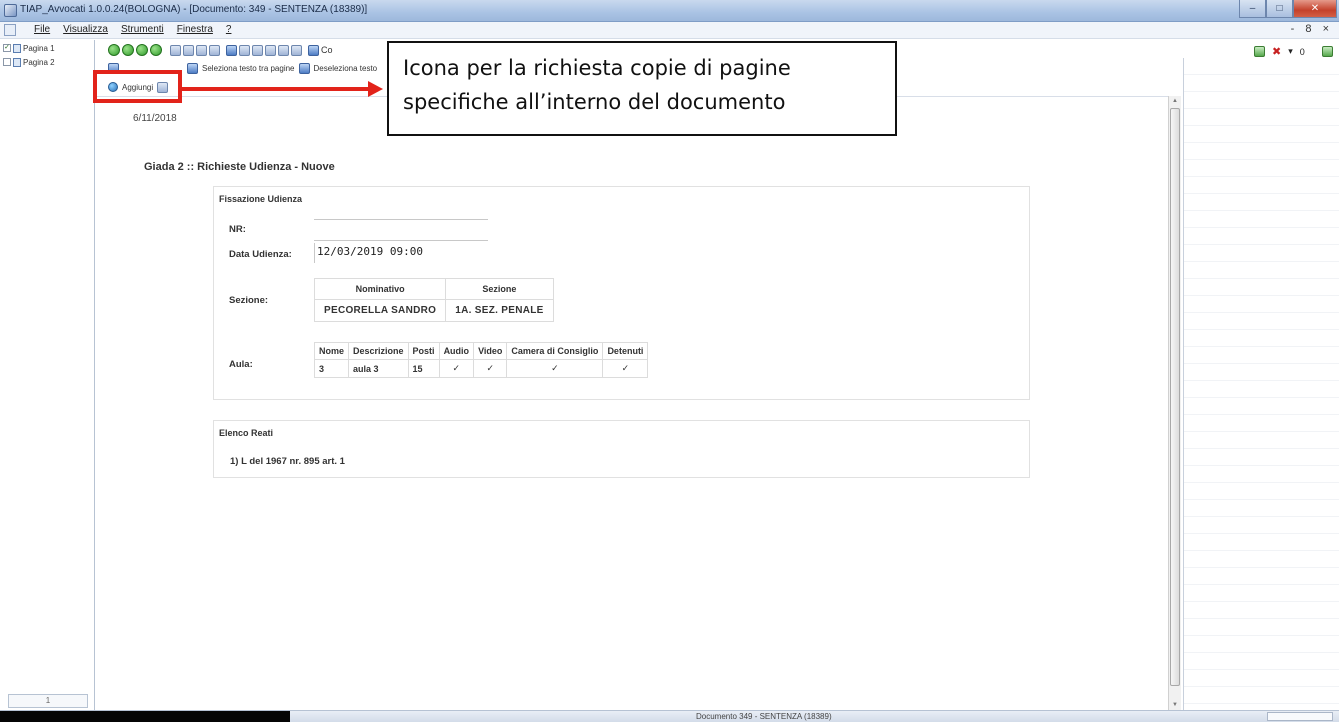  What do you see at coordinates (1290, 51) in the screenshot?
I see `dropdown-icon: ▾` at bounding box center [1290, 51].